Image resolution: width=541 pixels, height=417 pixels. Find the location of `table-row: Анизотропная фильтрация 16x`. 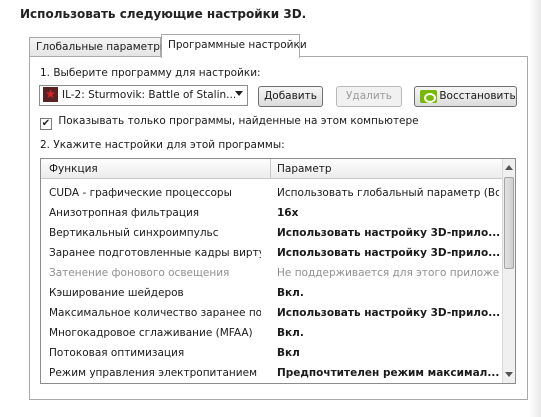

table-row: Анизотропная фильтрация 16x is located at coordinates (272, 213).